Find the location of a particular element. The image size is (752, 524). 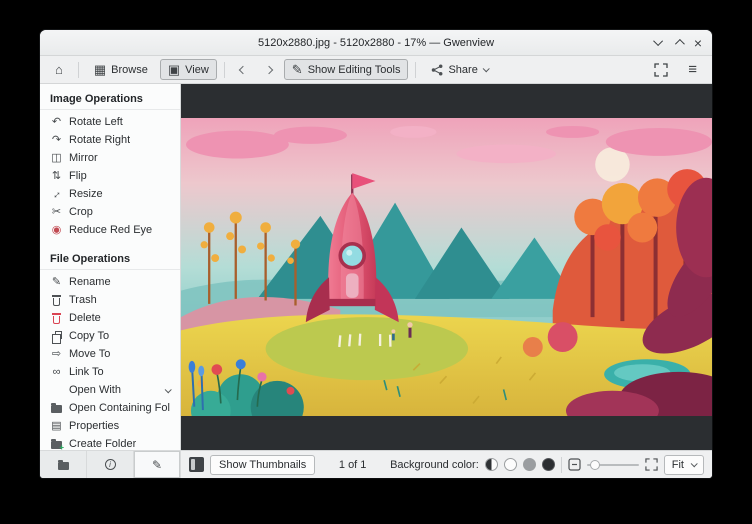

item-label: Link To is located at coordinates (86, 372).